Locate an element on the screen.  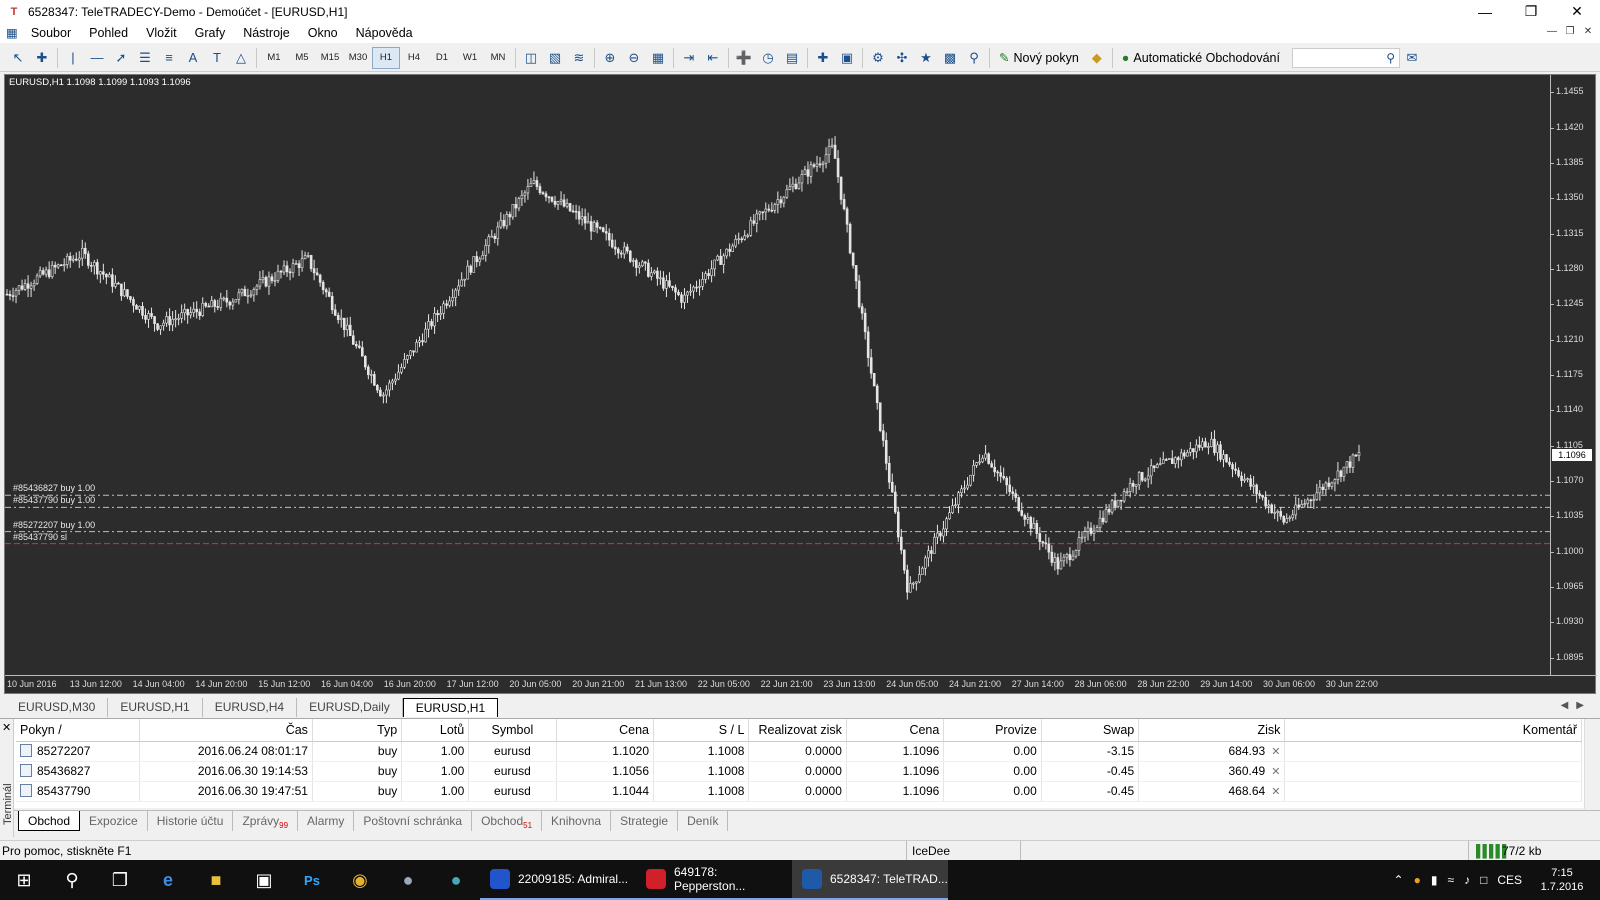
menu-vlozit: Vložit is located at coordinates (161, 33).